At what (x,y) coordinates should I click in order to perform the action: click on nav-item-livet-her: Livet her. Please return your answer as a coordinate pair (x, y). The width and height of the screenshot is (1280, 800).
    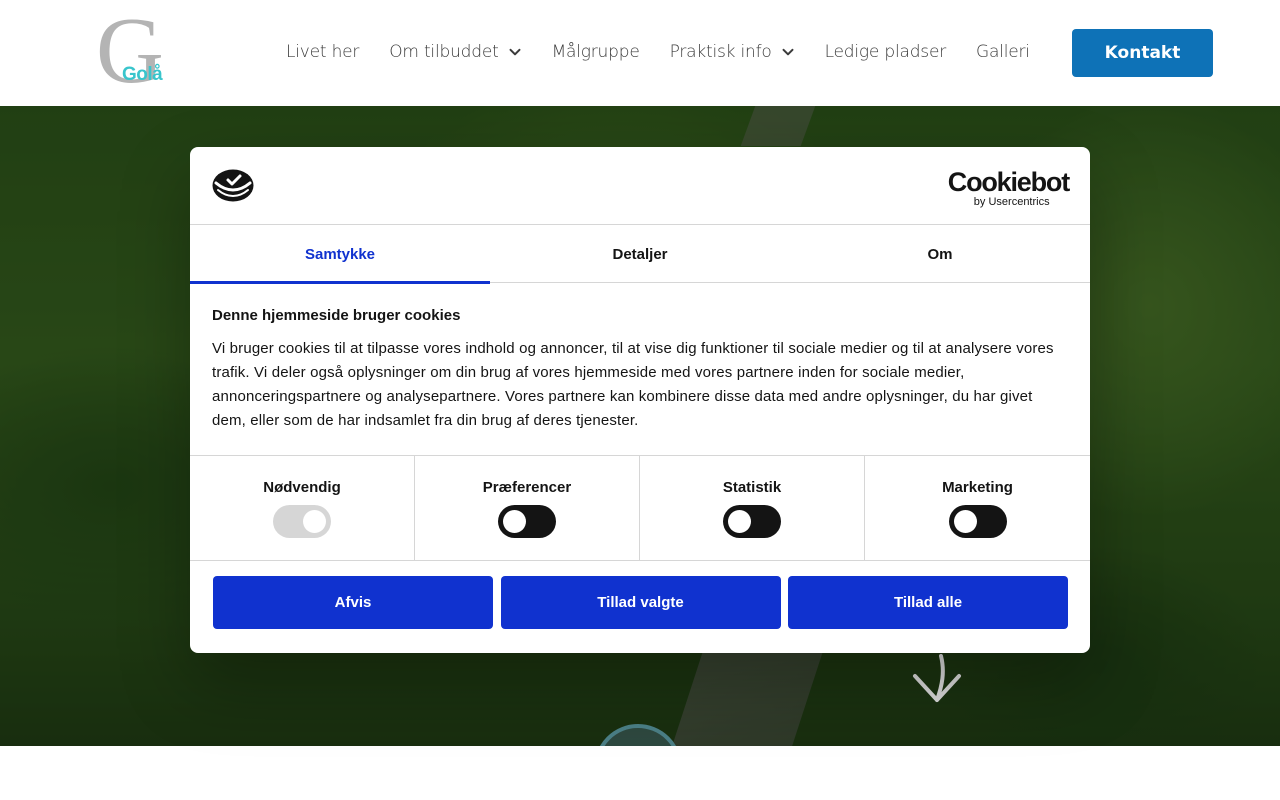
    Looking at the image, I should click on (322, 52).